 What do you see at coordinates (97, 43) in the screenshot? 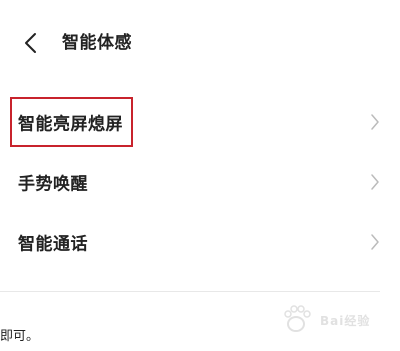
I see `page-title: 智能体感` at bounding box center [97, 43].